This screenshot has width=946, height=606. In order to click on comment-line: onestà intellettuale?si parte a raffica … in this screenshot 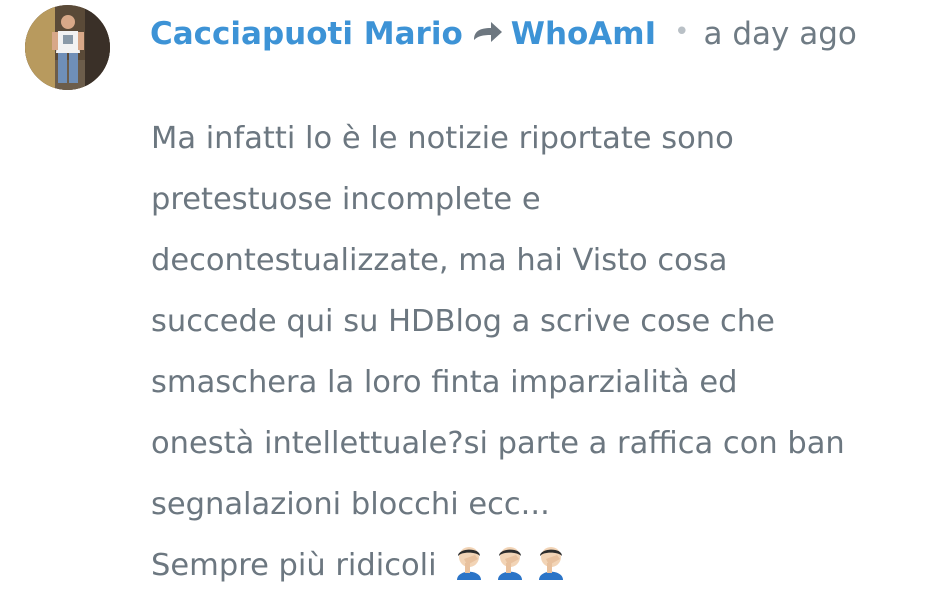, I will do `click(498, 443)`.